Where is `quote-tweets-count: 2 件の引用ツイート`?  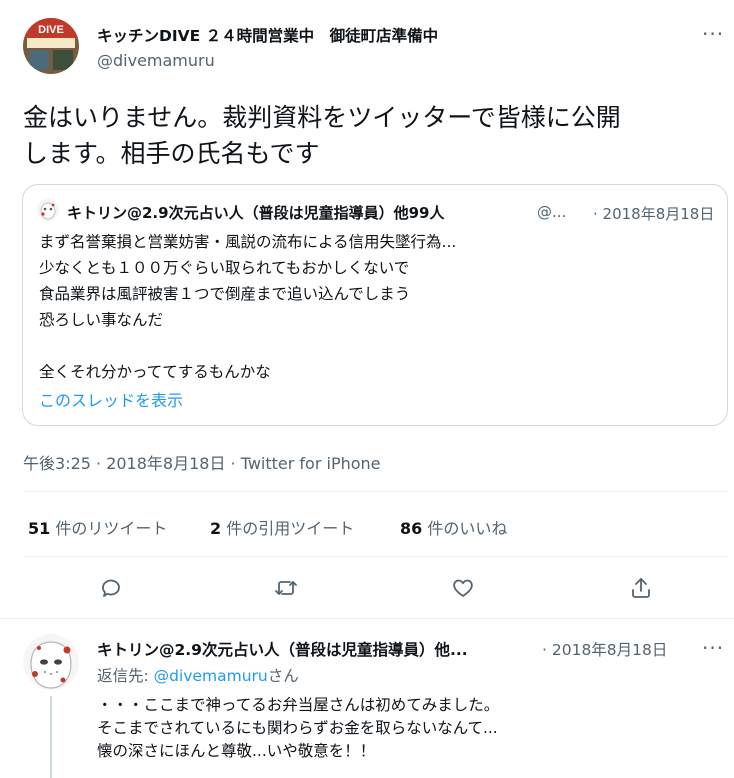 quote-tweets-count: 2 件の引用ツイート is located at coordinates (282, 527).